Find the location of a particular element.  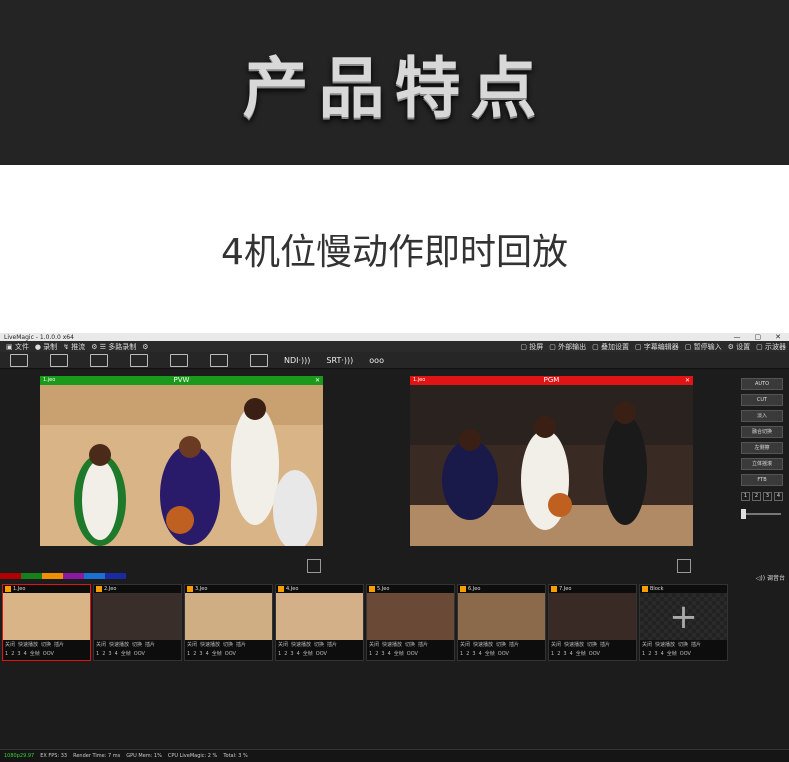

color-tag-red is located at coordinates (10, 576).